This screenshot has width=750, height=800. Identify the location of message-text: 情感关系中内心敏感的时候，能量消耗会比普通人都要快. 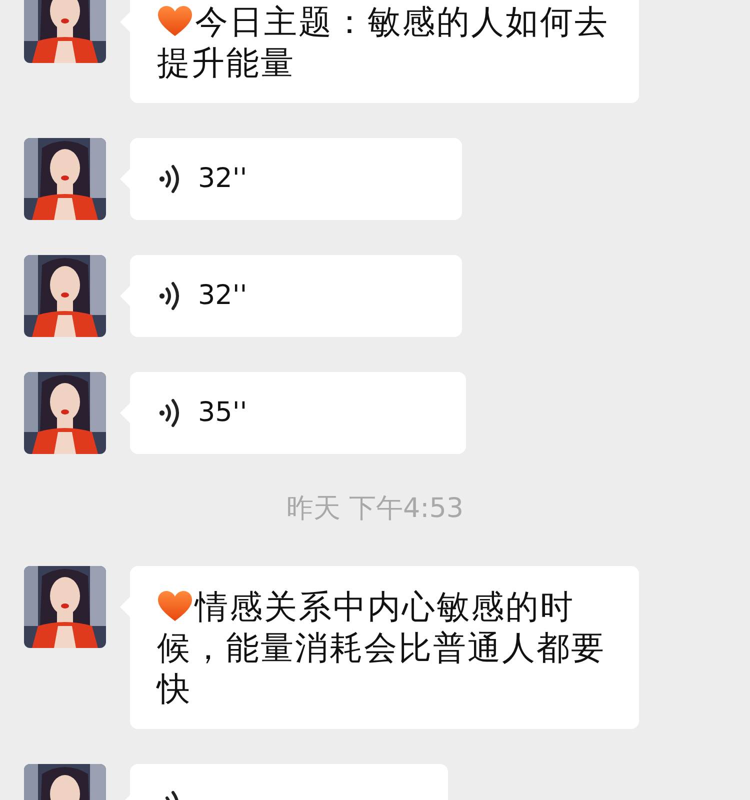
(381, 647).